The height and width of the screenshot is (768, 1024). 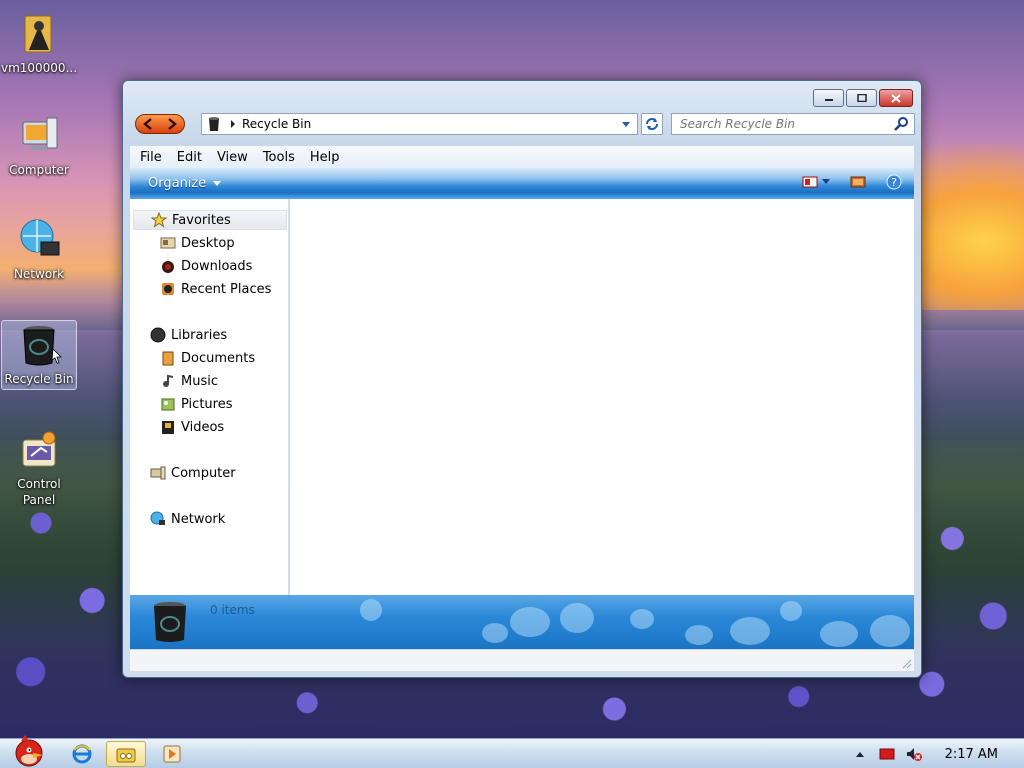 What do you see at coordinates (325, 157) in the screenshot?
I see `menu-help: Help` at bounding box center [325, 157].